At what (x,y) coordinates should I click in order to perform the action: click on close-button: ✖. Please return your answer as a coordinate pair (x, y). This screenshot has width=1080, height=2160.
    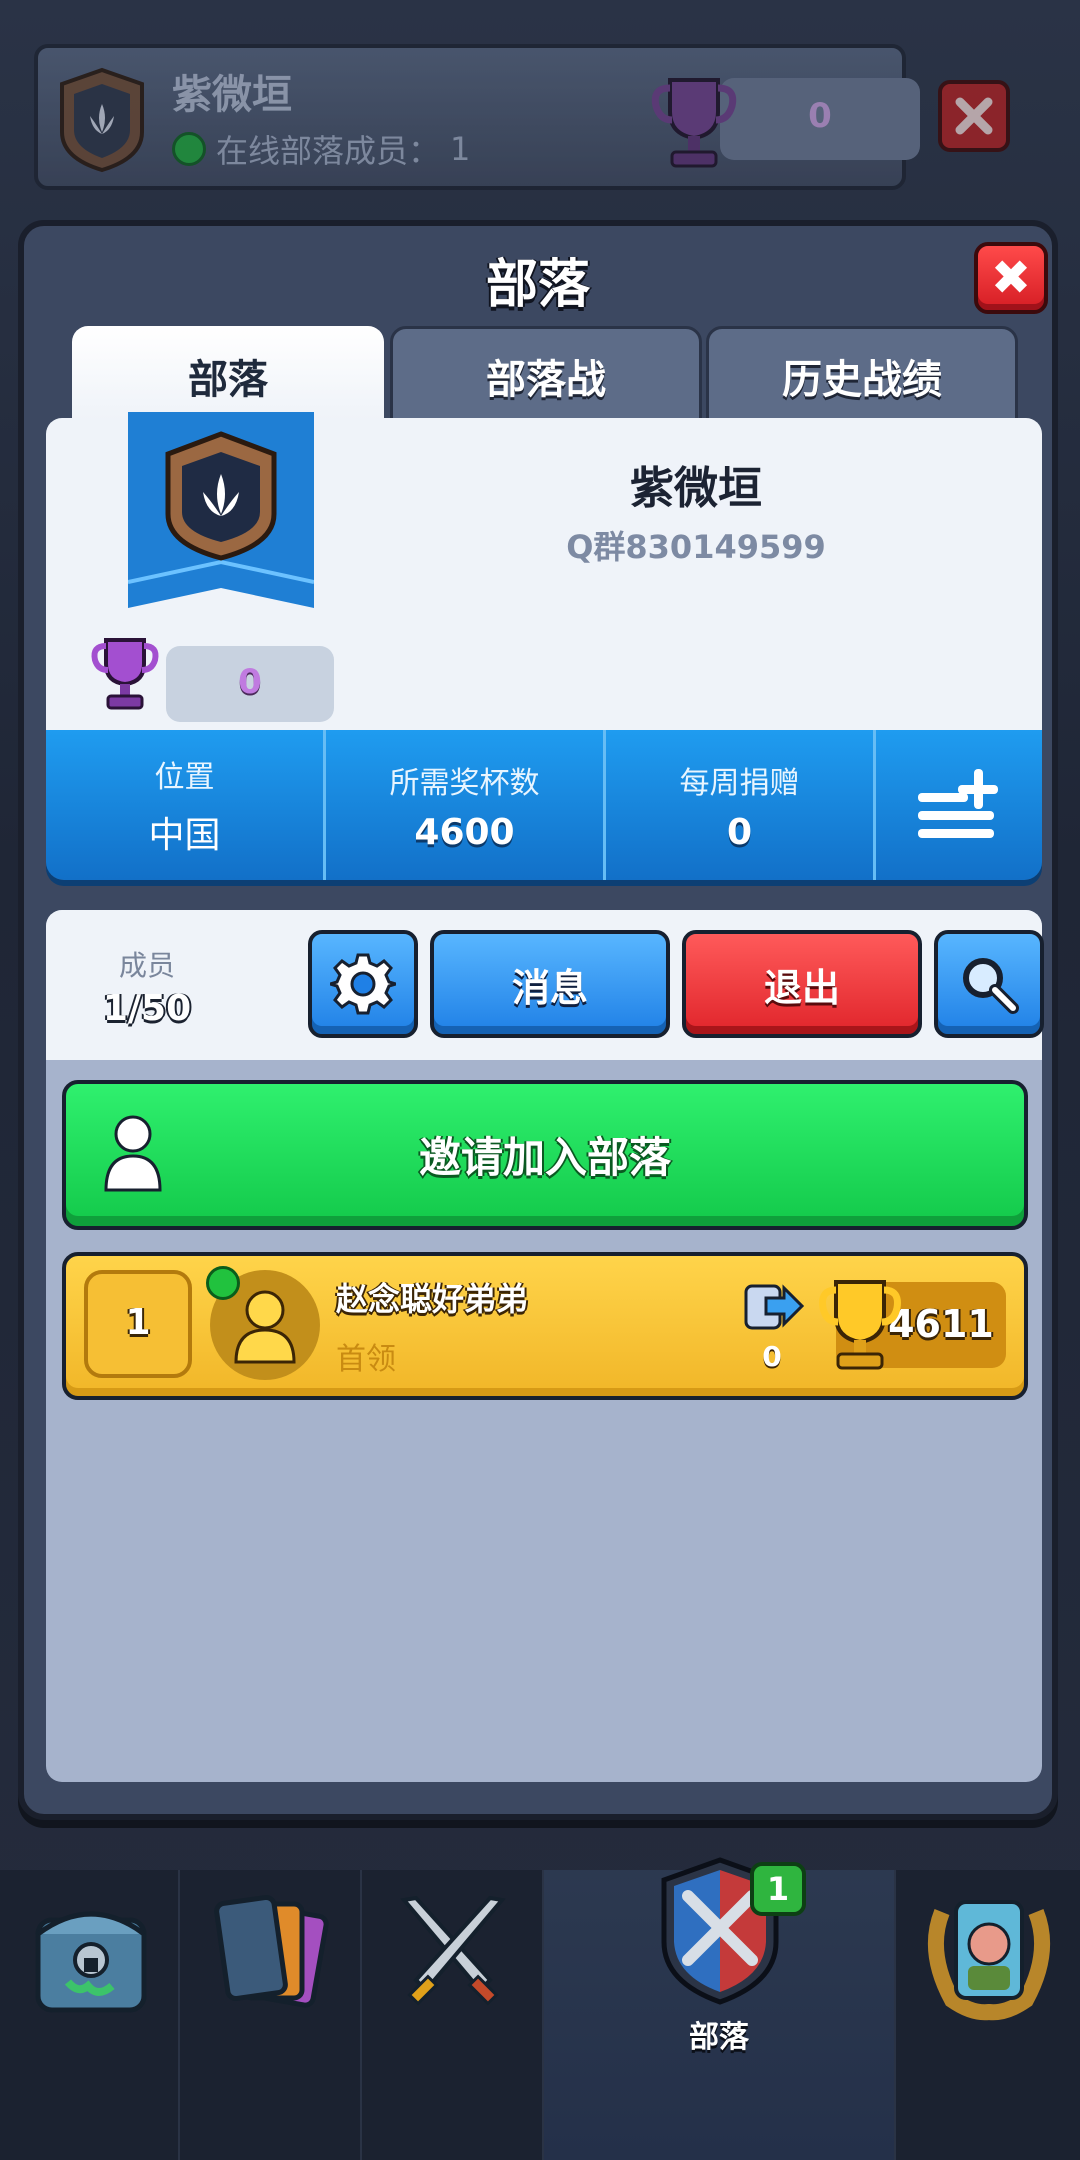
    Looking at the image, I should click on (1011, 278).